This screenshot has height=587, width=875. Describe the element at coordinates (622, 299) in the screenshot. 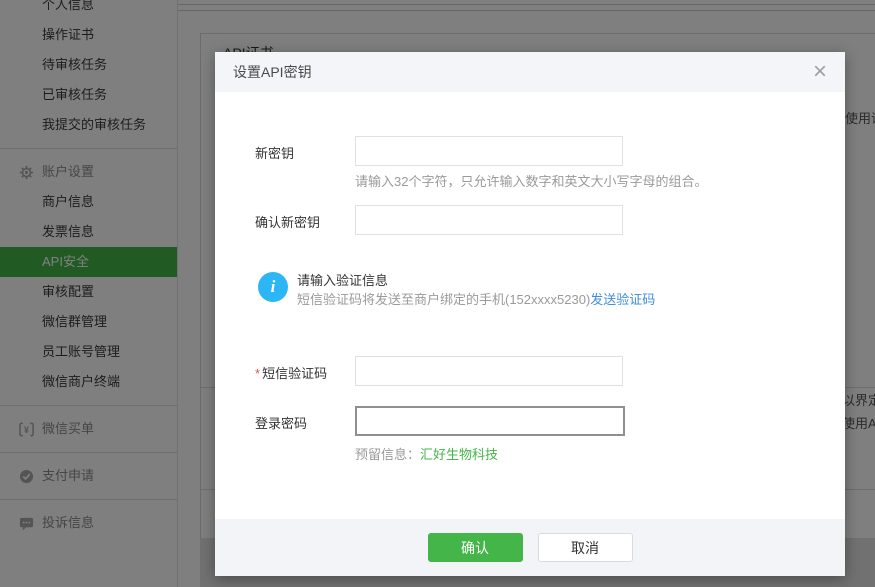

I see `send-code-link: 发送验证码` at that location.